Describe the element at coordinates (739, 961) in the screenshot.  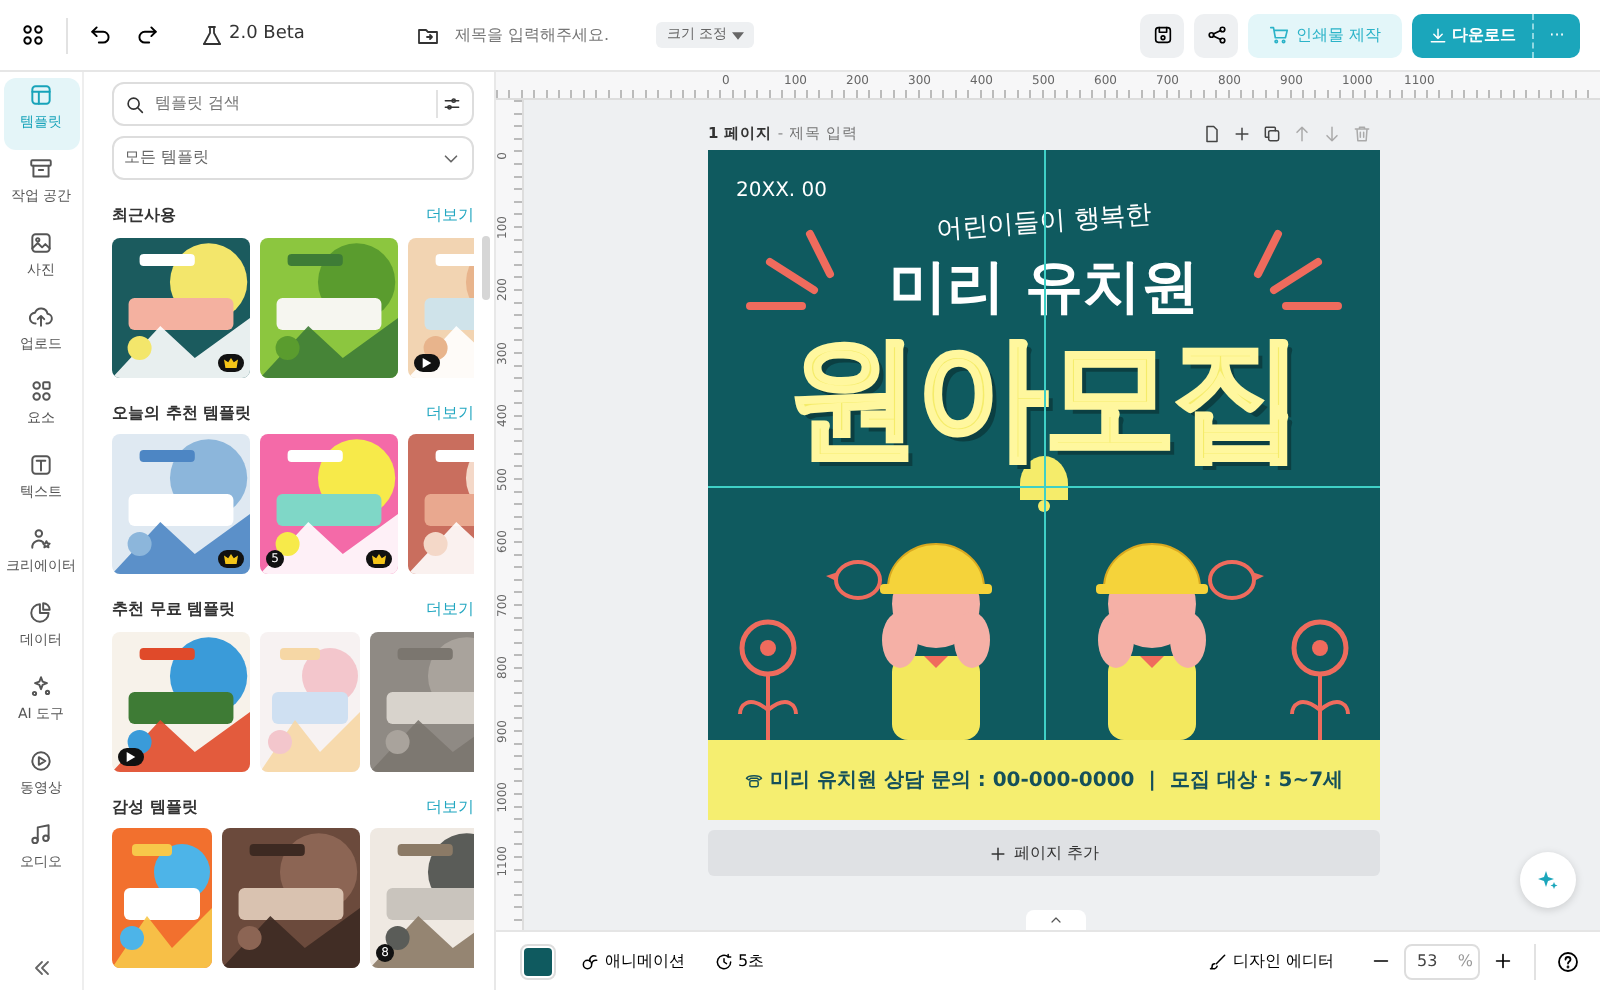
I see `duration-button: 5초` at that location.